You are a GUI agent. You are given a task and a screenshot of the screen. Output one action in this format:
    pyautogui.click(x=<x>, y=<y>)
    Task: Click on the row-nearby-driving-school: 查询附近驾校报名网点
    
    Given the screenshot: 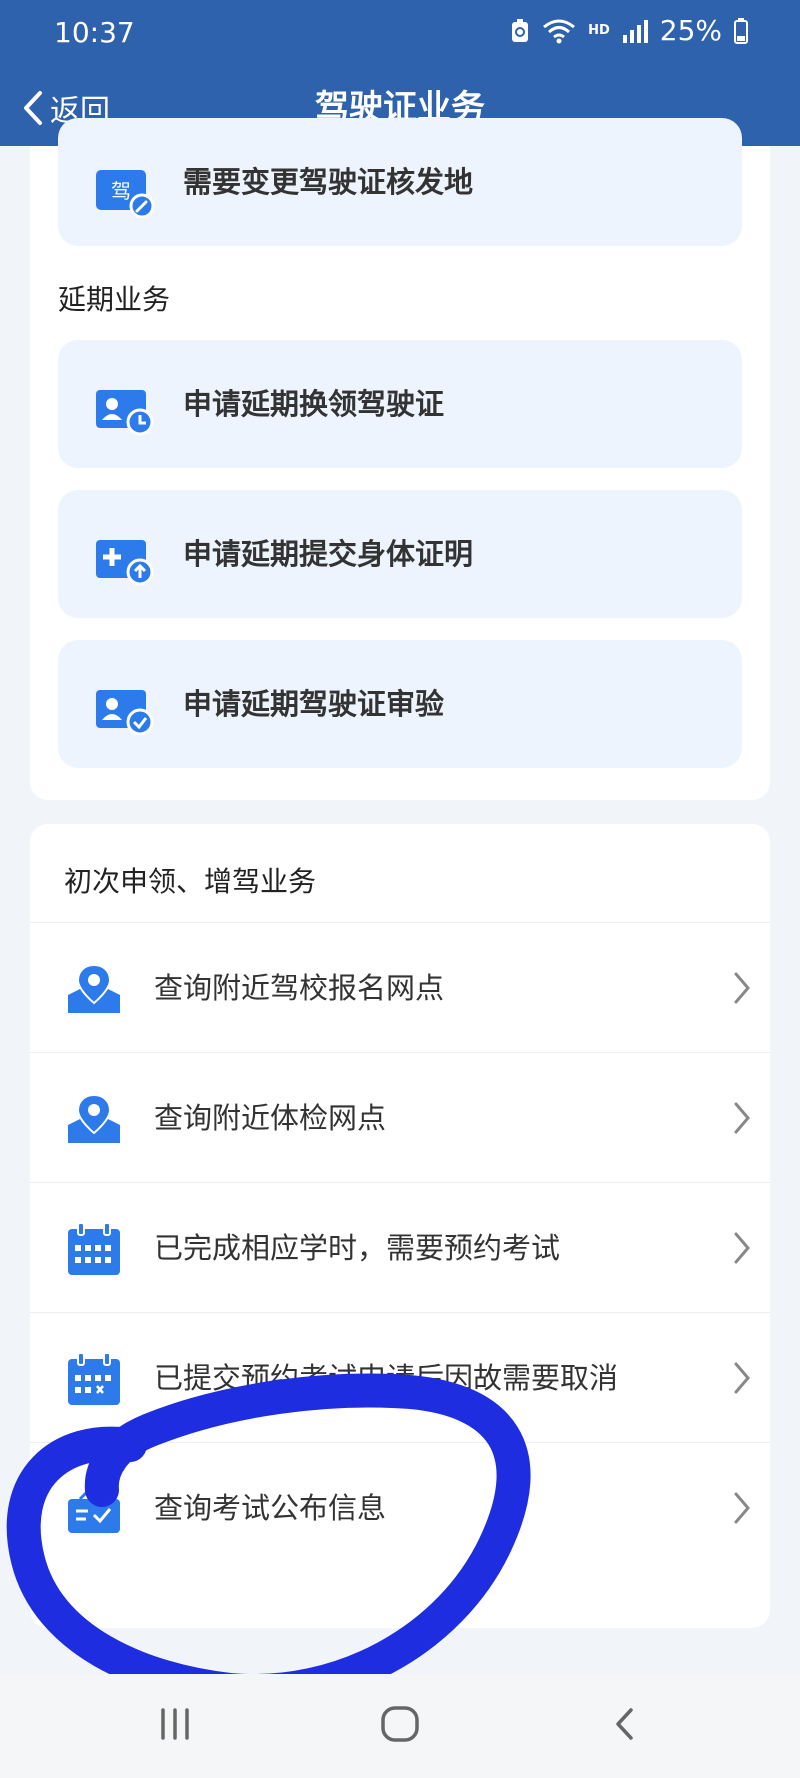 What is the action you would take?
    pyautogui.click(x=400, y=987)
    